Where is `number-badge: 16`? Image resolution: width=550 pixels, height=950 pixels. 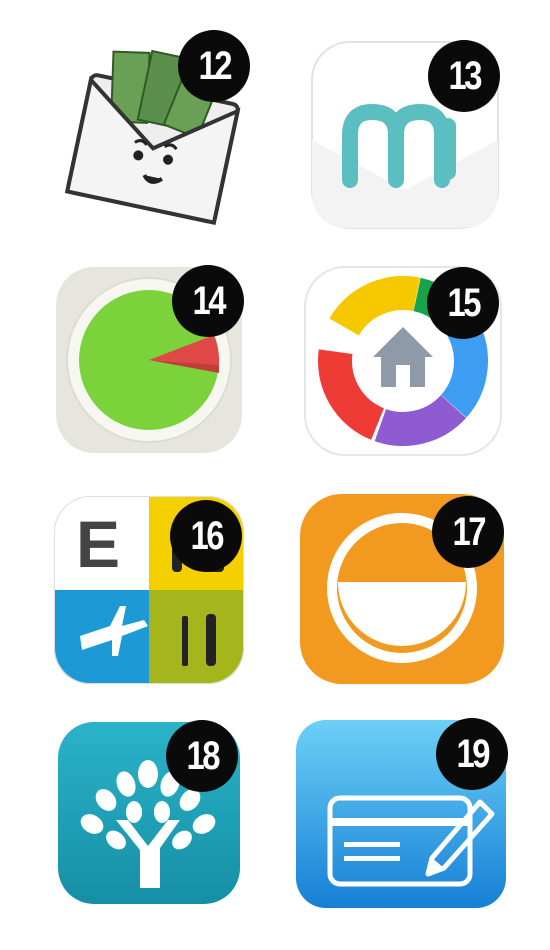 number-badge: 16 is located at coordinates (206, 536).